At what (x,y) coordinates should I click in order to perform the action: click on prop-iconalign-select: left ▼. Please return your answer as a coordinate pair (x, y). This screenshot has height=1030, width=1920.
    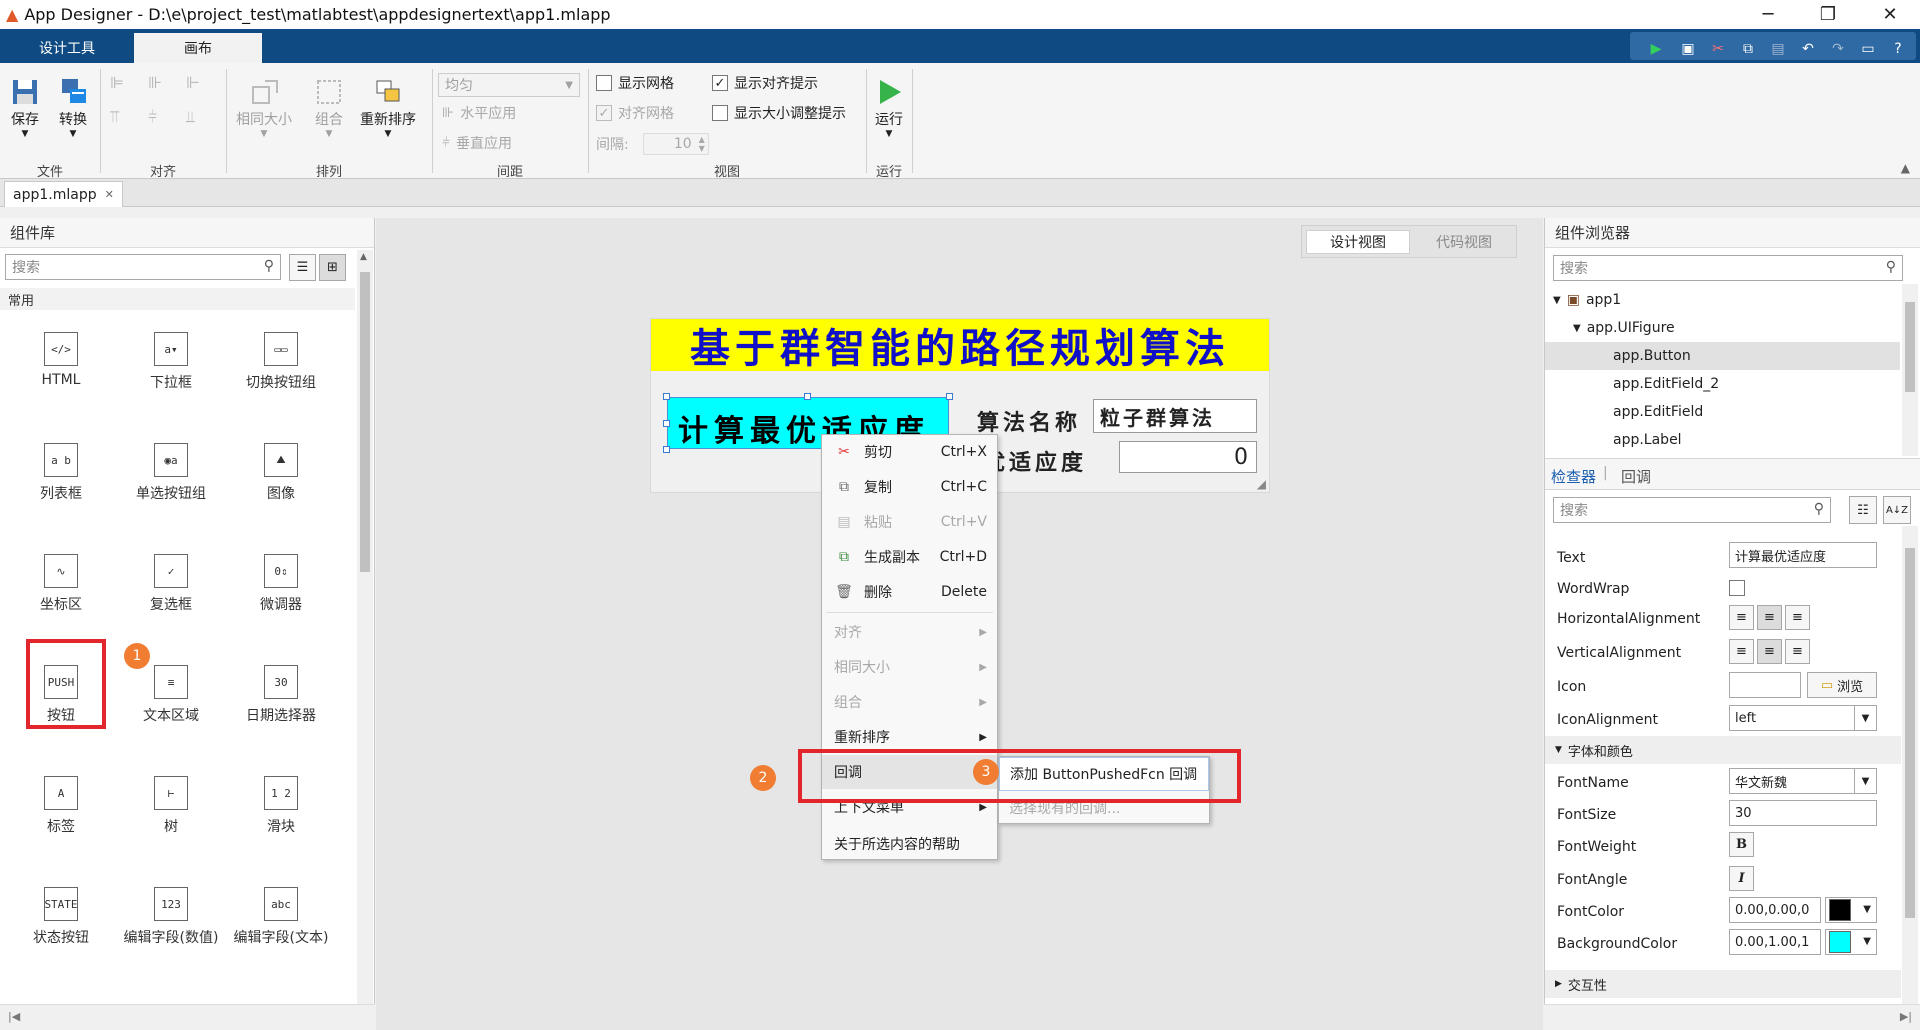
    Looking at the image, I should click on (1803, 718).